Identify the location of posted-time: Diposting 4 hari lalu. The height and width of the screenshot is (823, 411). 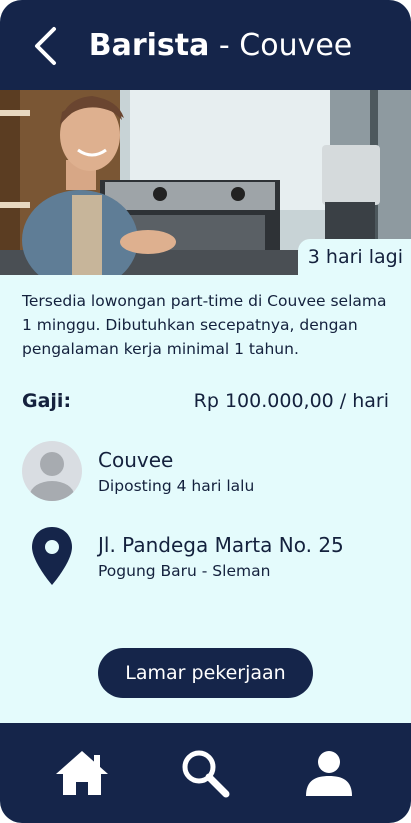
(176, 486).